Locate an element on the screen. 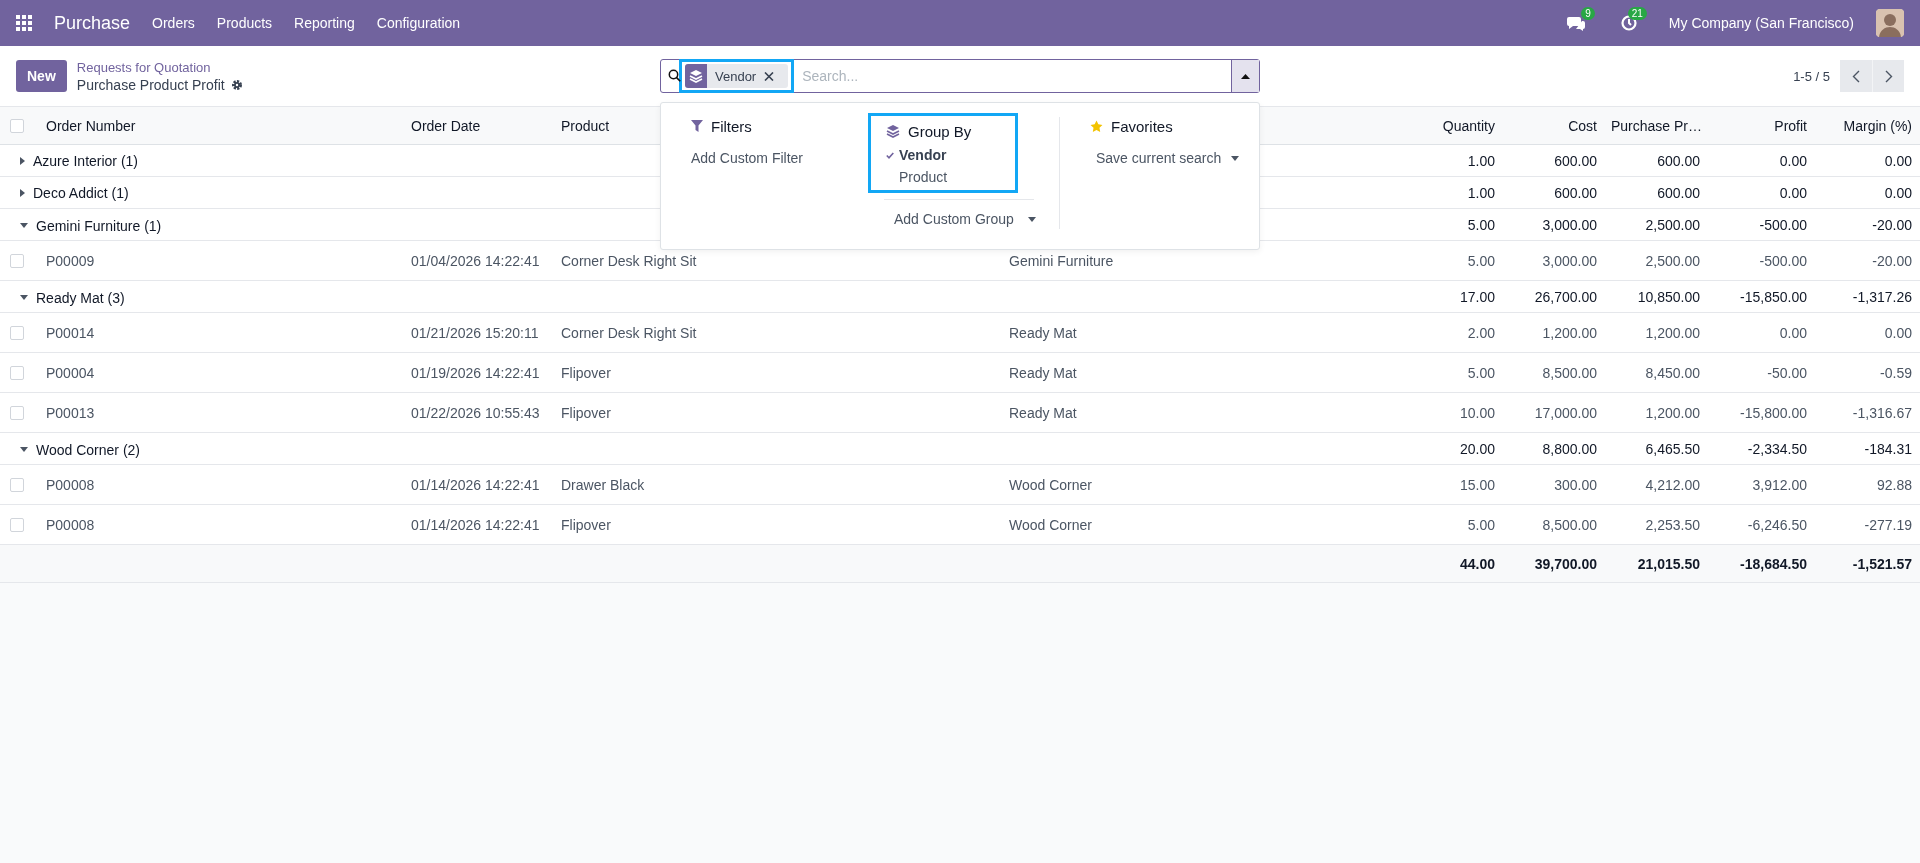  column-total: -18,684.50 is located at coordinates (1773, 563).